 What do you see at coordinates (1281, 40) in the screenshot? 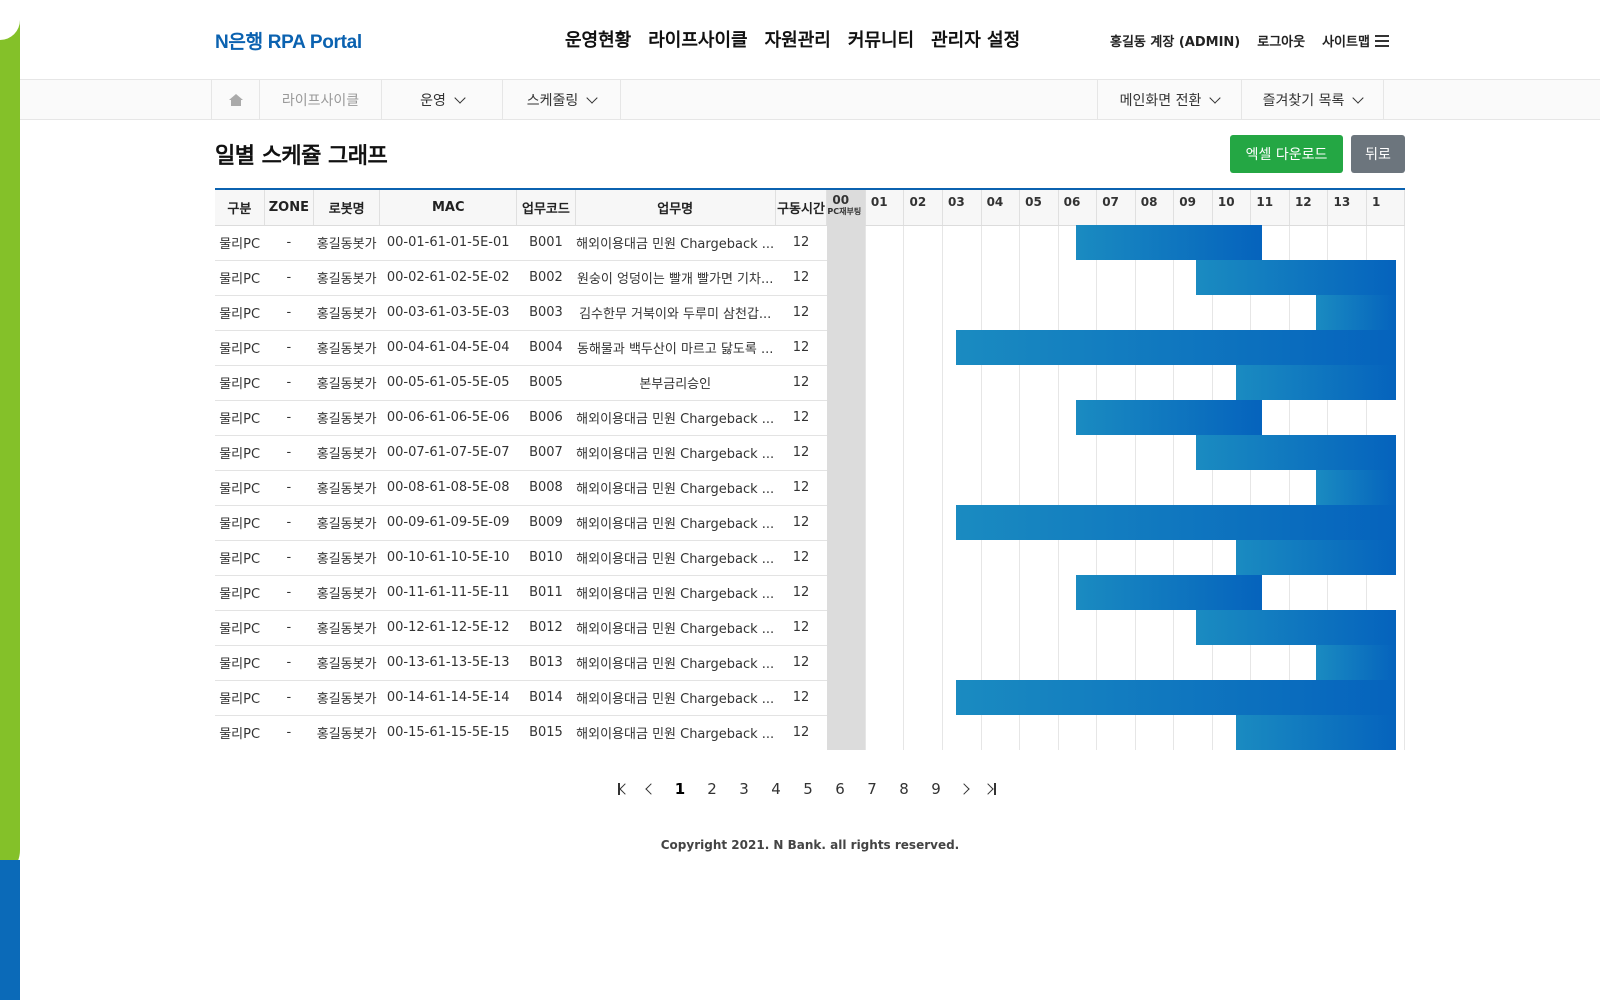
I see `logout-link: 로그아웃` at bounding box center [1281, 40].